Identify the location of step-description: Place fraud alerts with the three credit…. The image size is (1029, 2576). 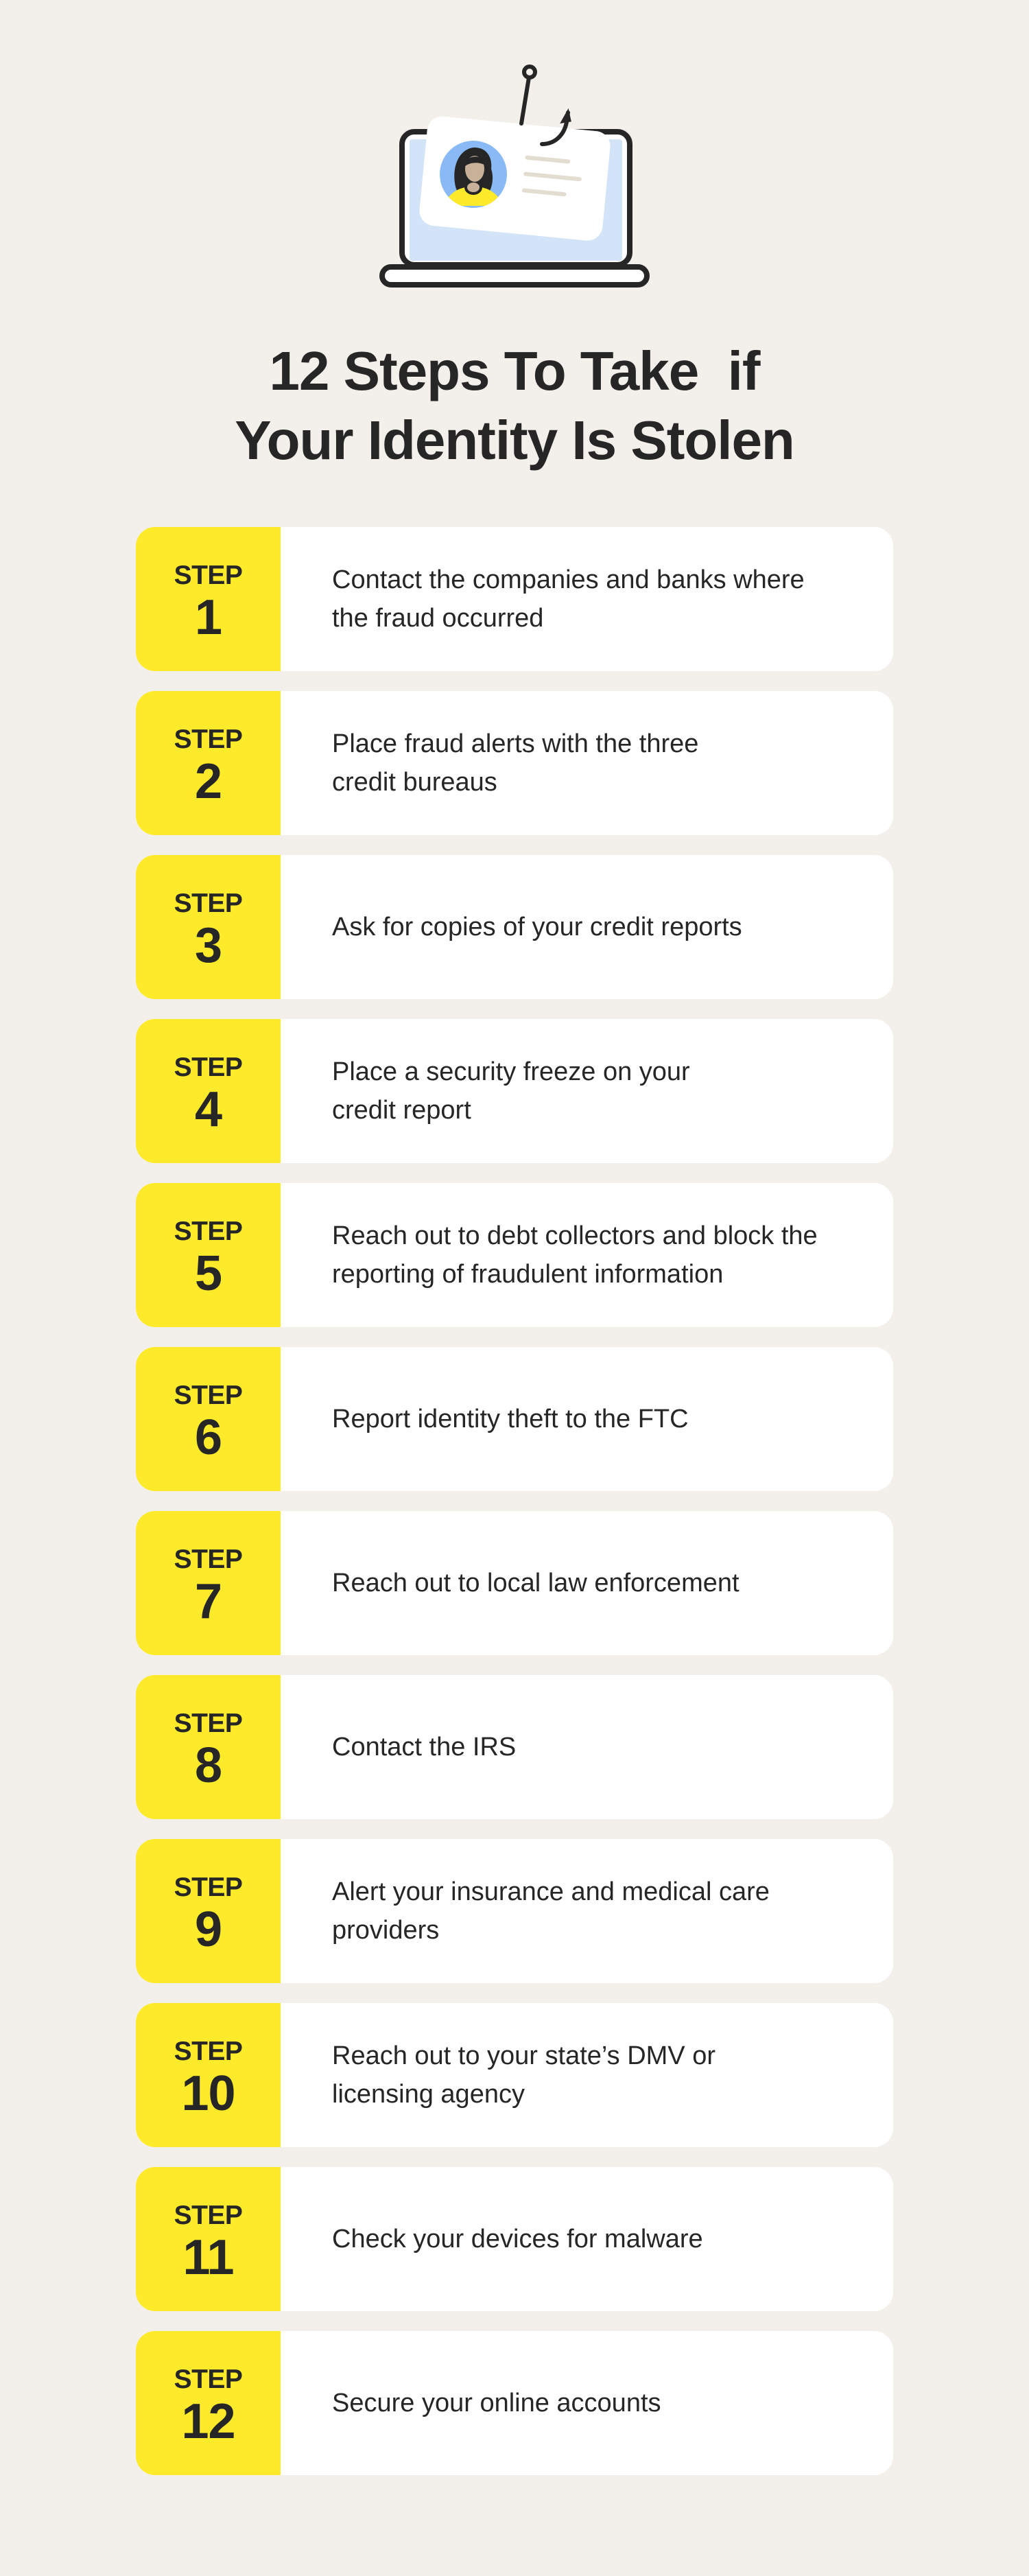
(587, 763).